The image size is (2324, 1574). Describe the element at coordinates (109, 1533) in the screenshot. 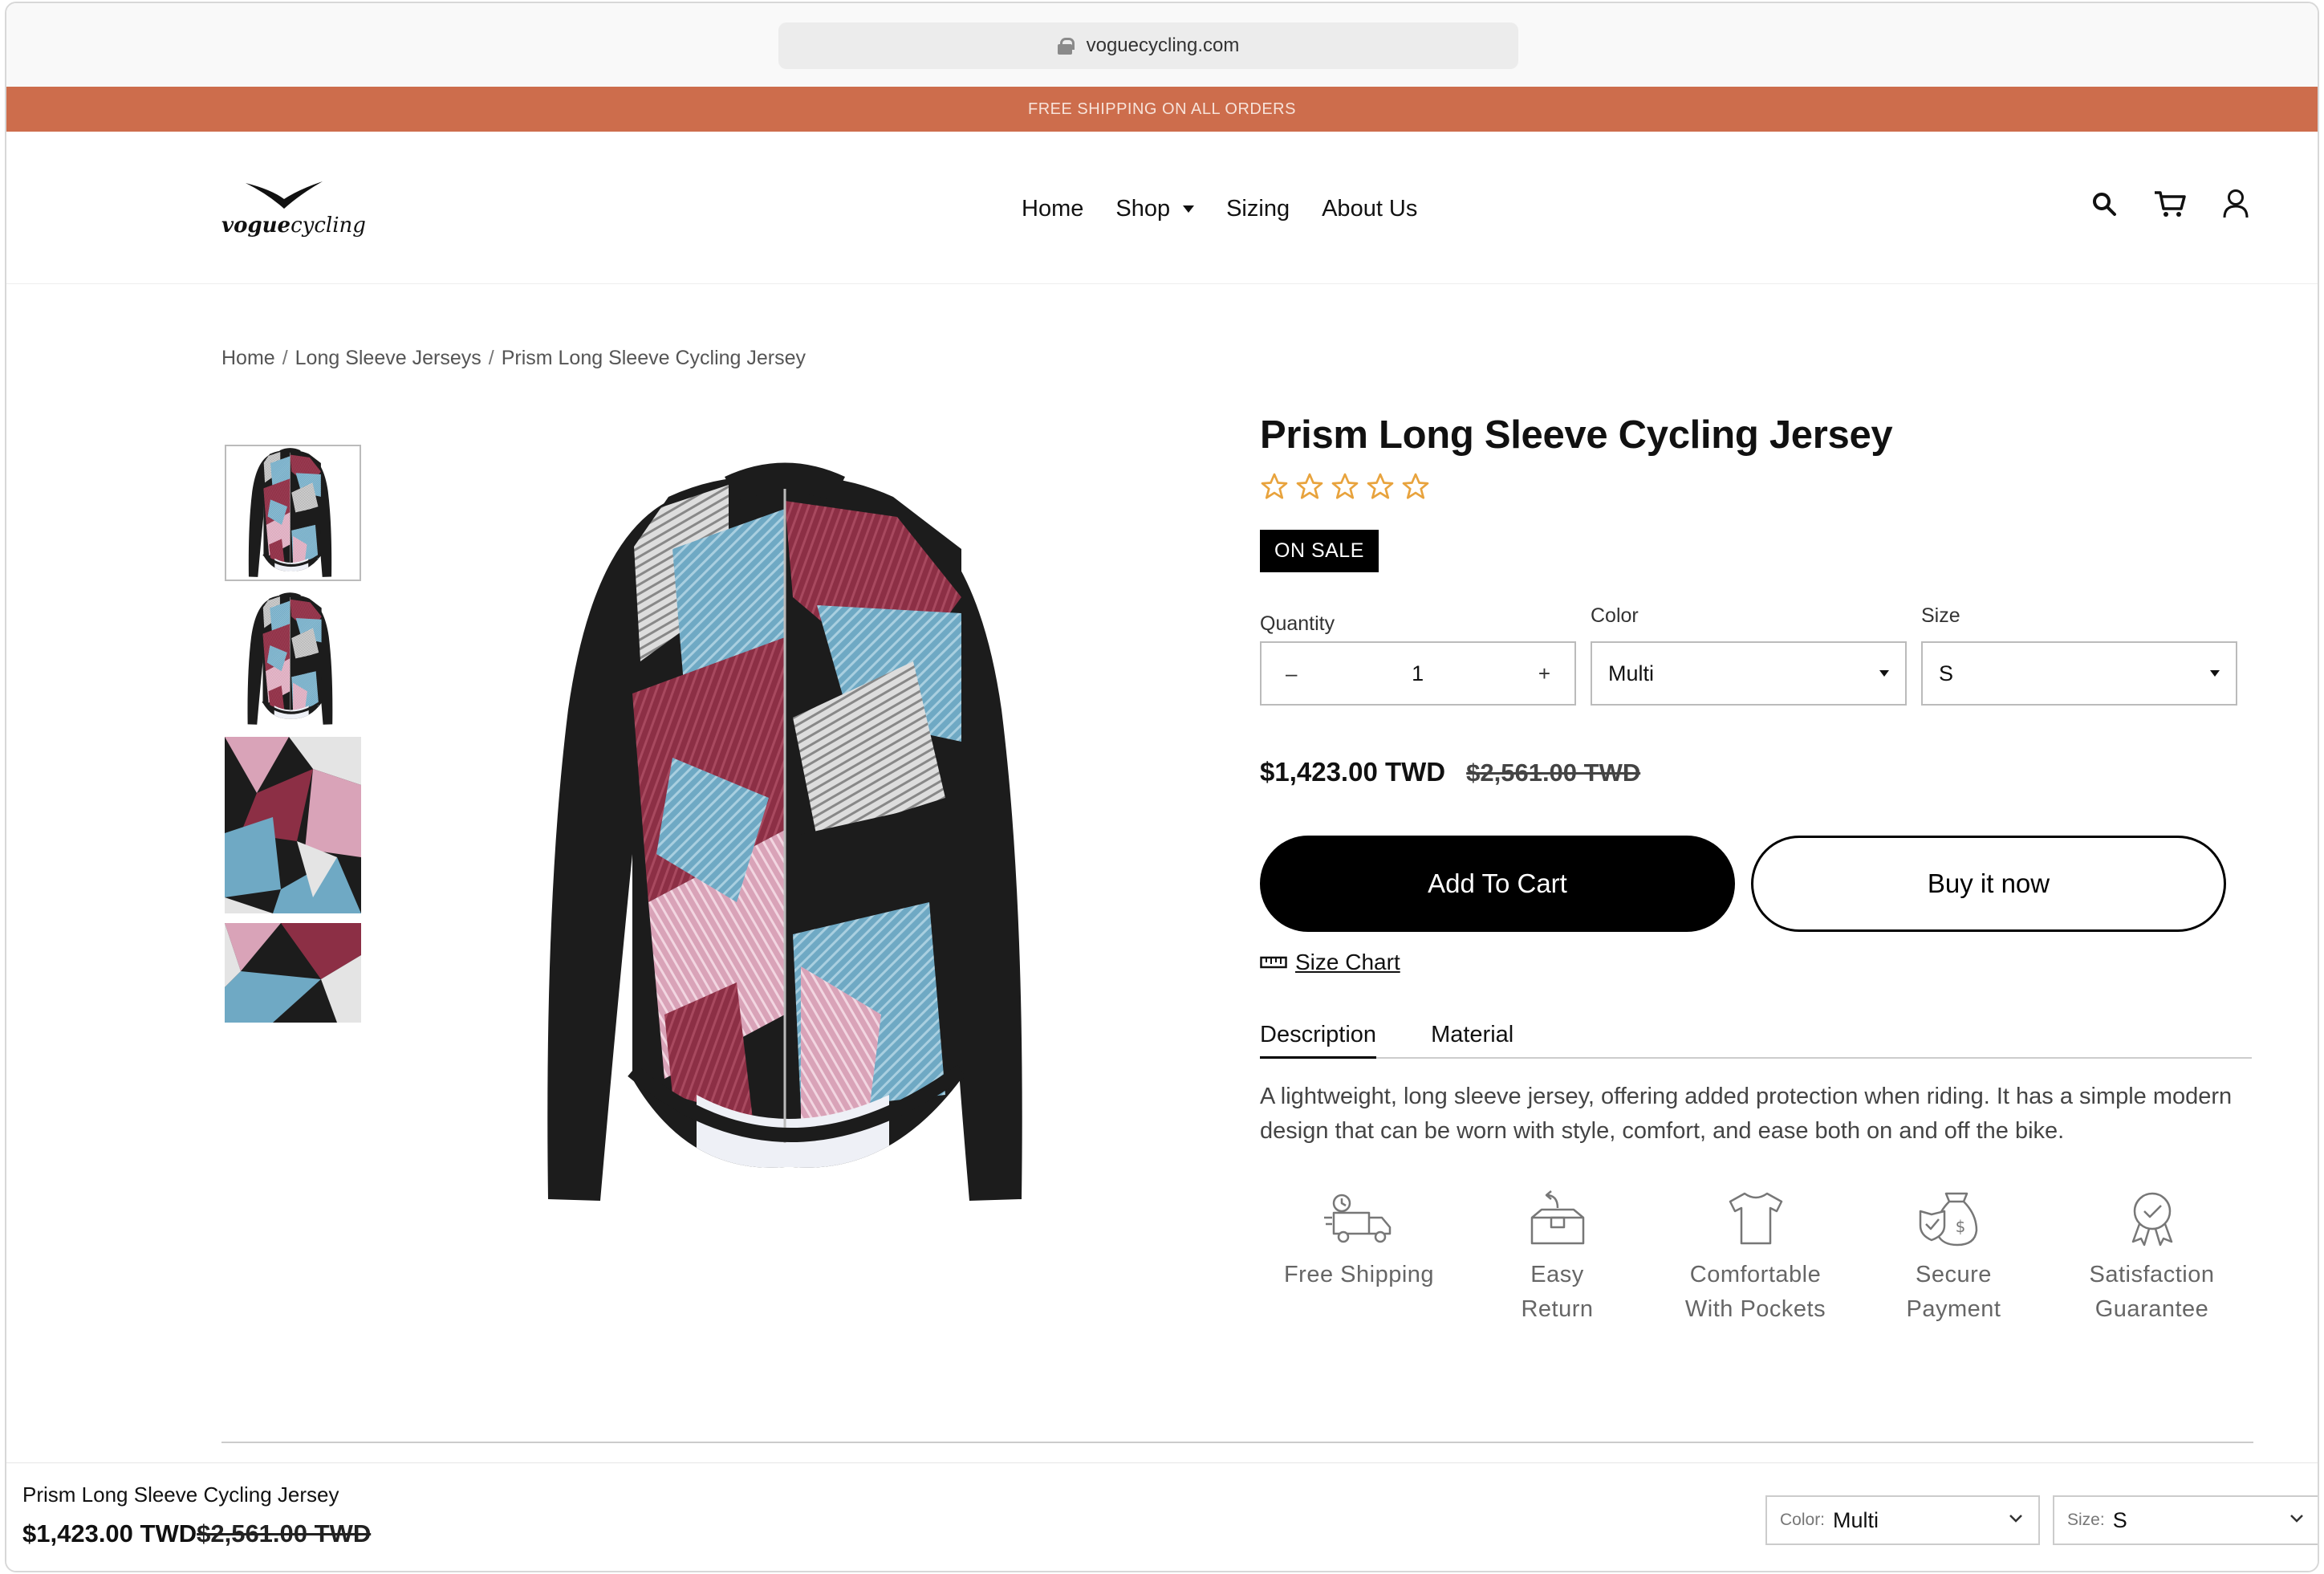

I see `sticky-sale-price: $1,423.00 TWD` at that location.